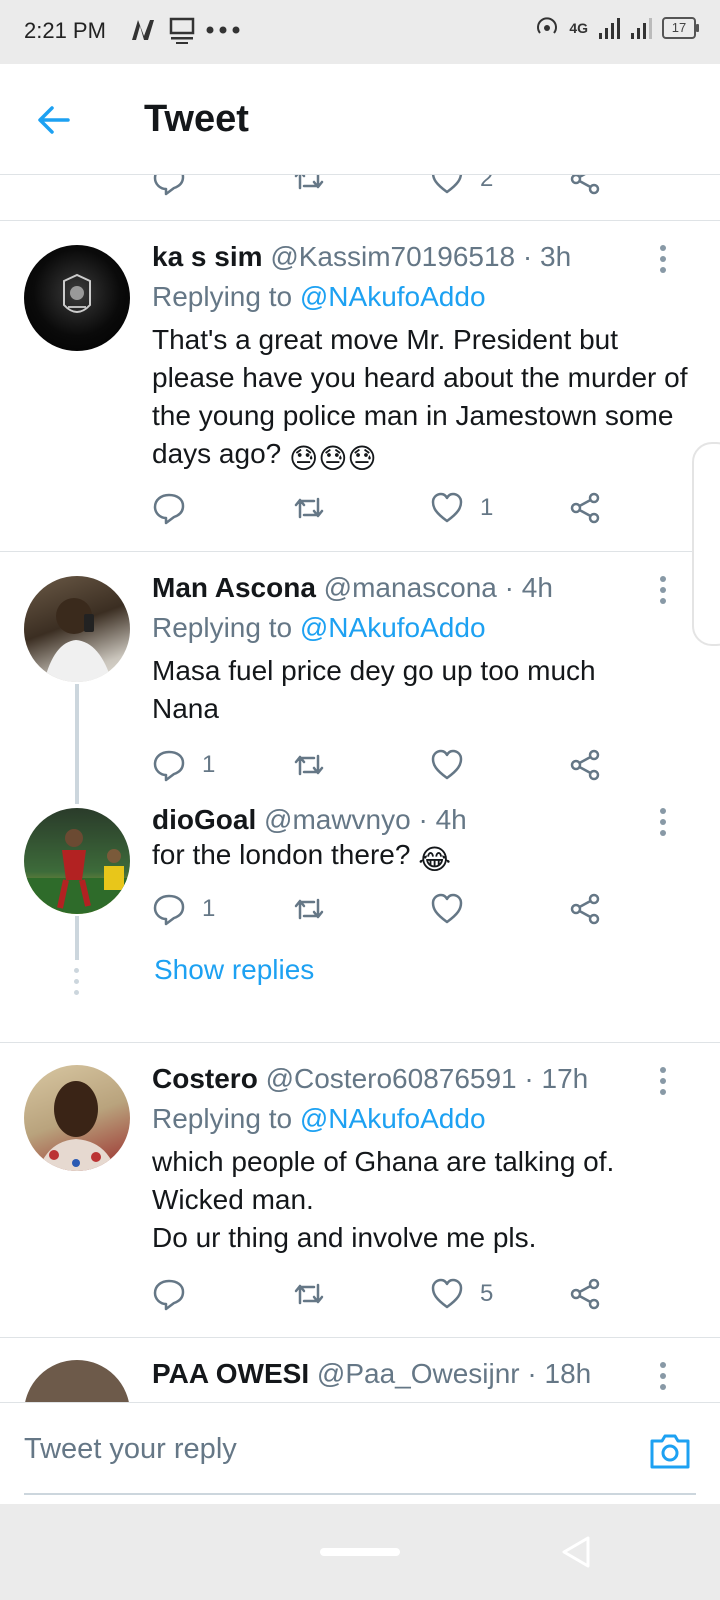 Image resolution: width=720 pixels, height=1600 pixels. Describe the element at coordinates (391, 1078) in the screenshot. I see `handle: @Costero60876591` at that location.